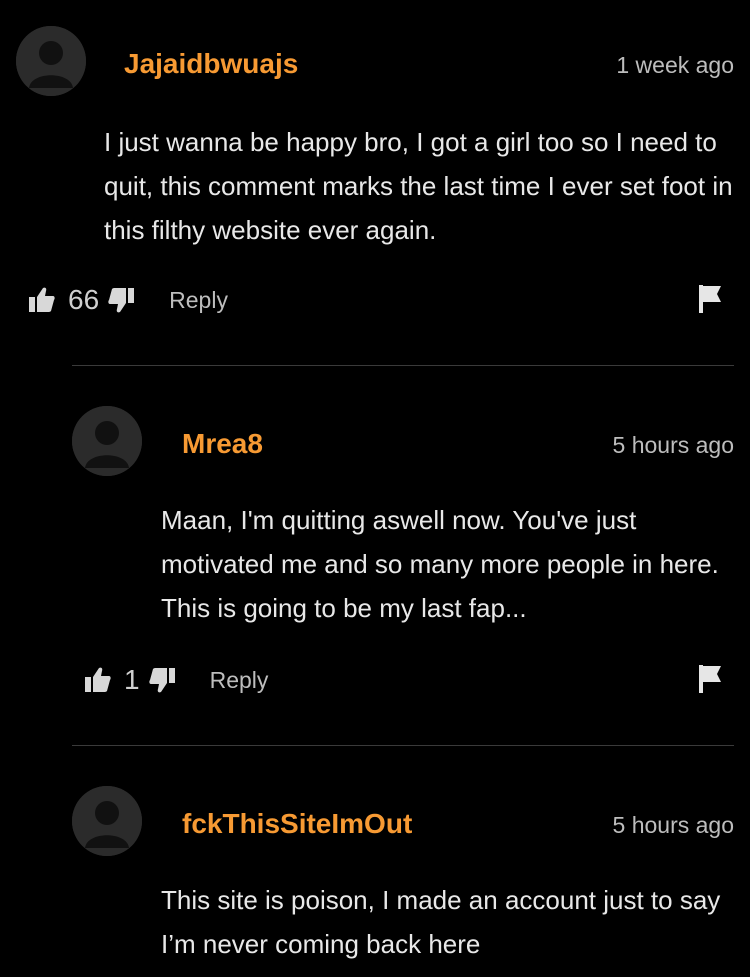 This screenshot has width=750, height=977. Describe the element at coordinates (222, 444) in the screenshot. I see `username: Mrea8` at that location.